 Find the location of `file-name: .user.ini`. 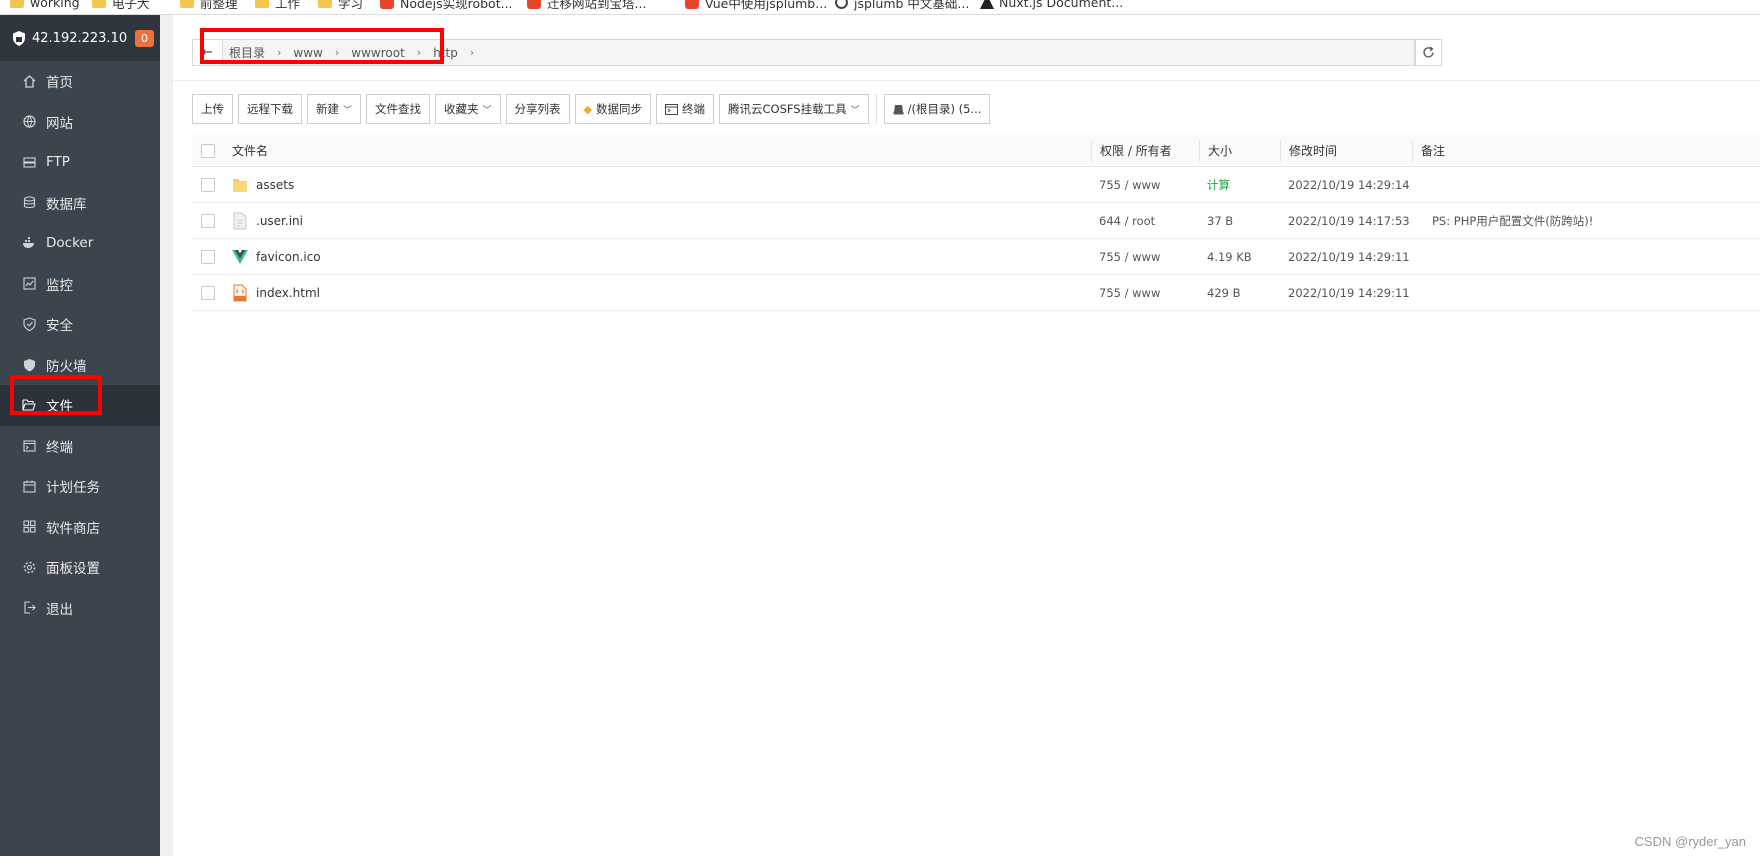

file-name: .user.ini is located at coordinates (279, 221).